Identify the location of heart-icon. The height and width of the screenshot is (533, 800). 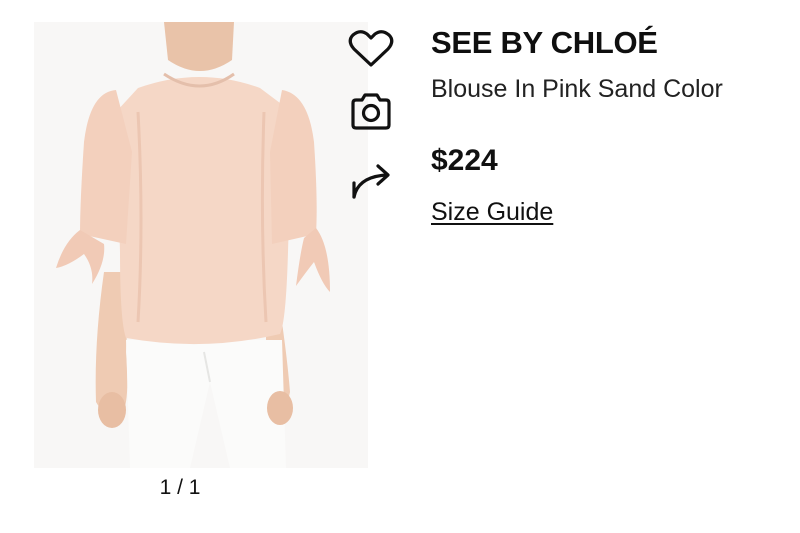
(371, 48).